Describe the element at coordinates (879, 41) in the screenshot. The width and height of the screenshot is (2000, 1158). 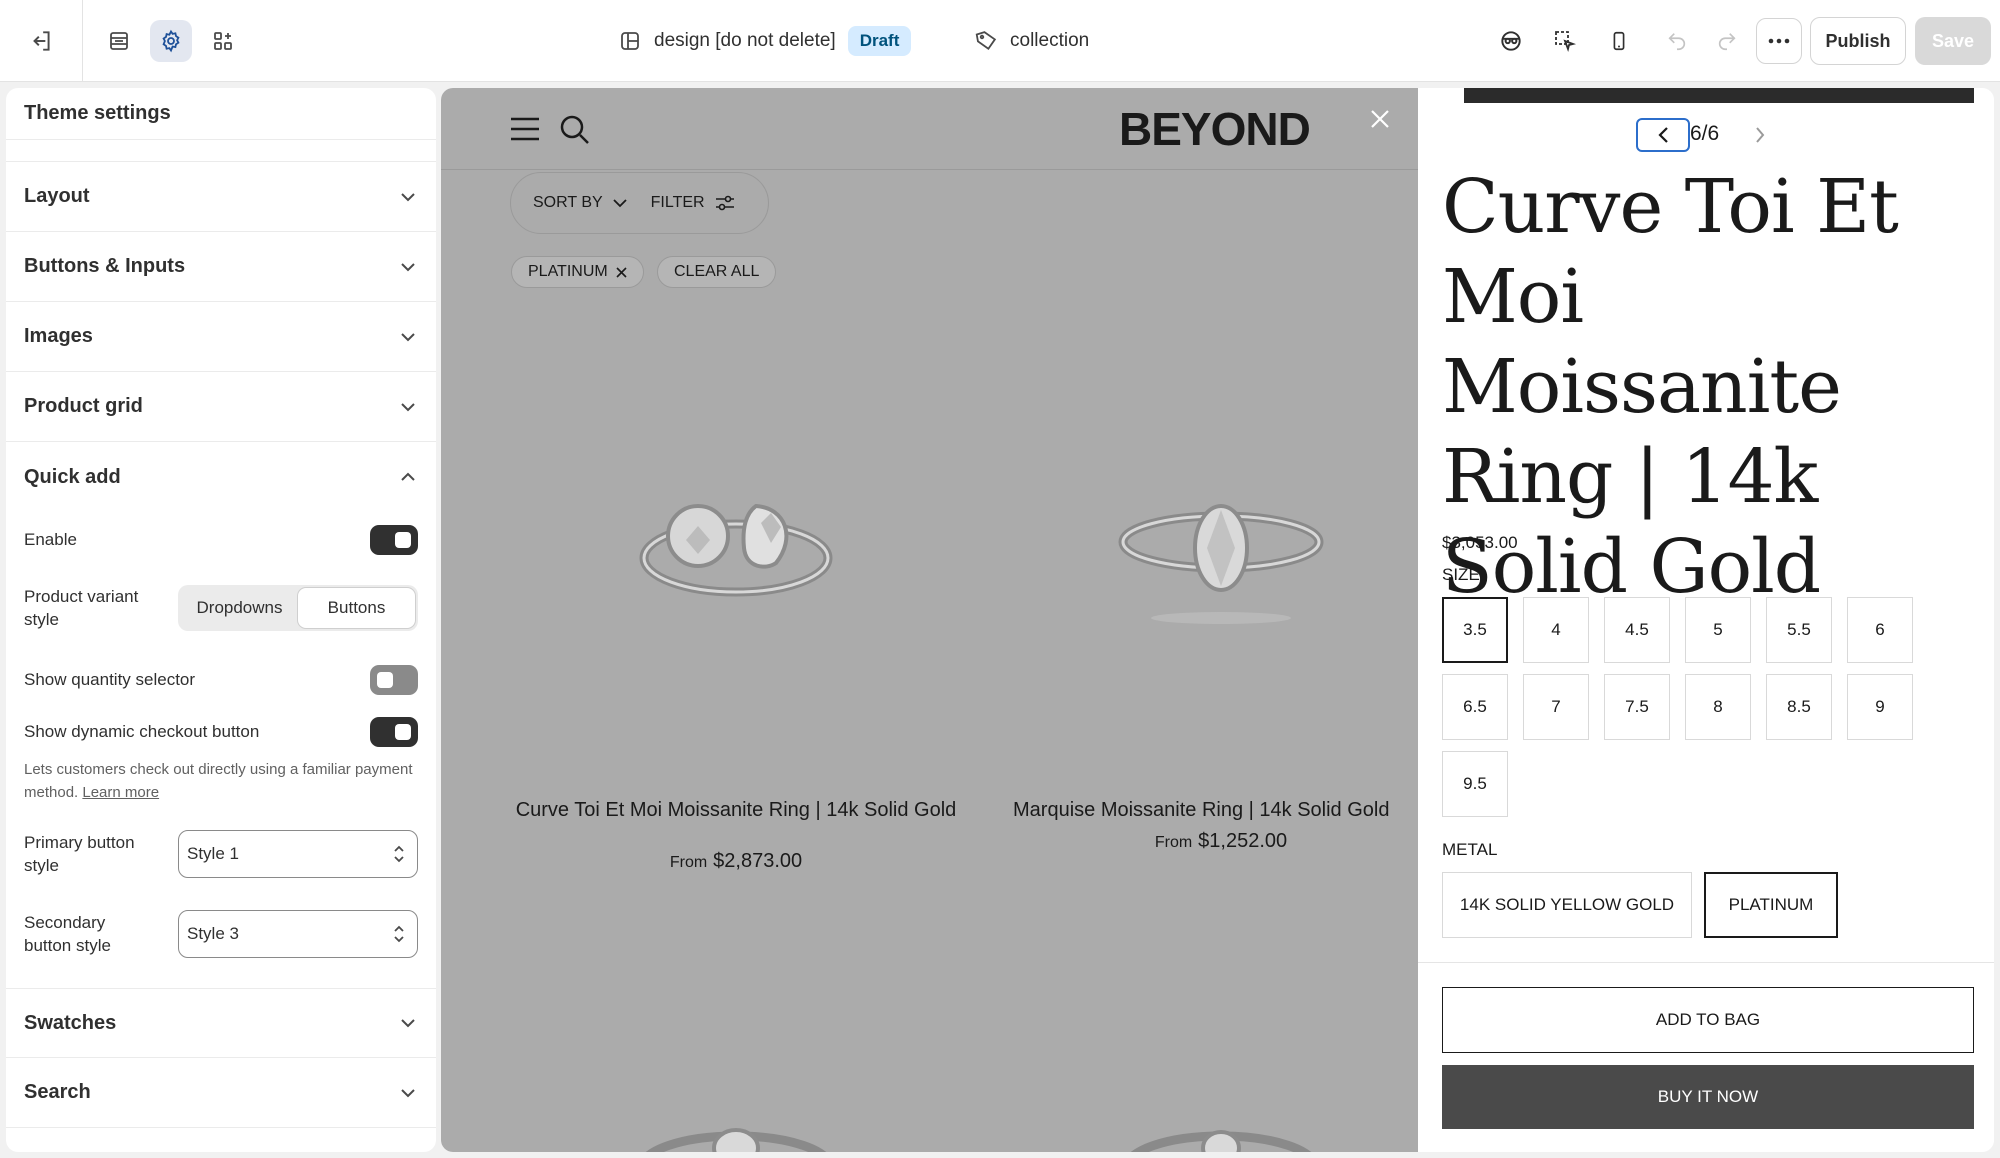
I see `status-badge: Draft` at that location.